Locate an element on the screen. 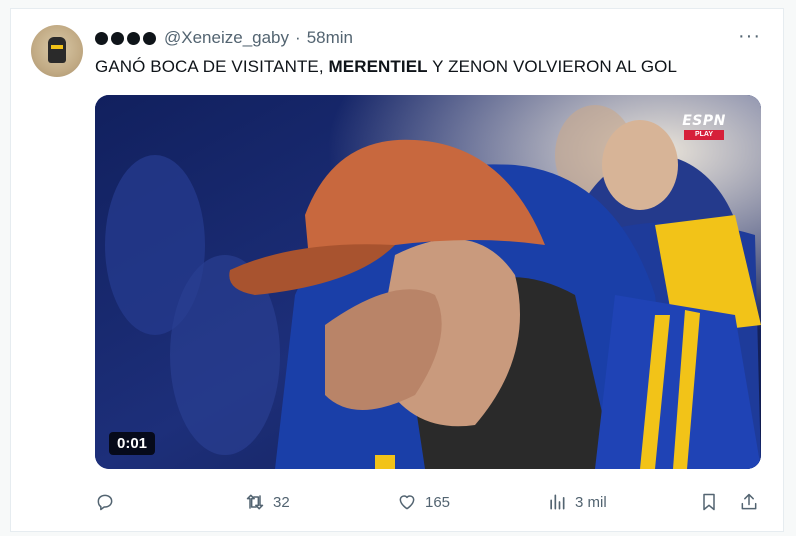 This screenshot has width=796, height=536. espn-logo-sub: PLAY is located at coordinates (704, 135).